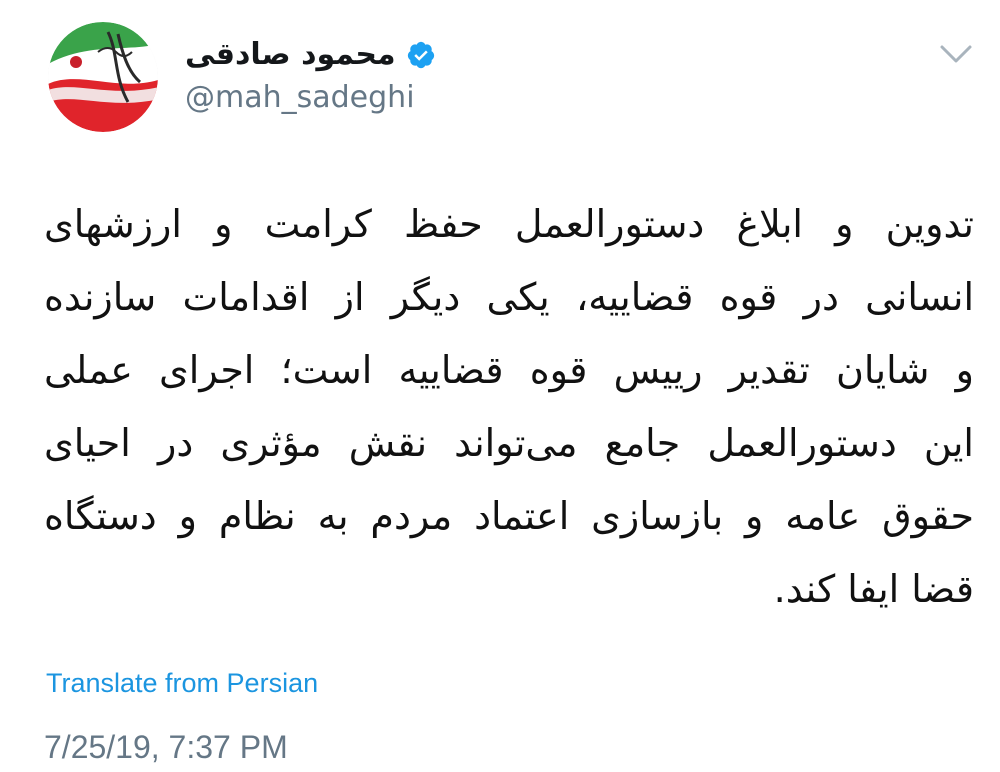  Describe the element at coordinates (873, 589) in the screenshot. I see `tweet-text-line: قضا ایفا کند.` at that location.